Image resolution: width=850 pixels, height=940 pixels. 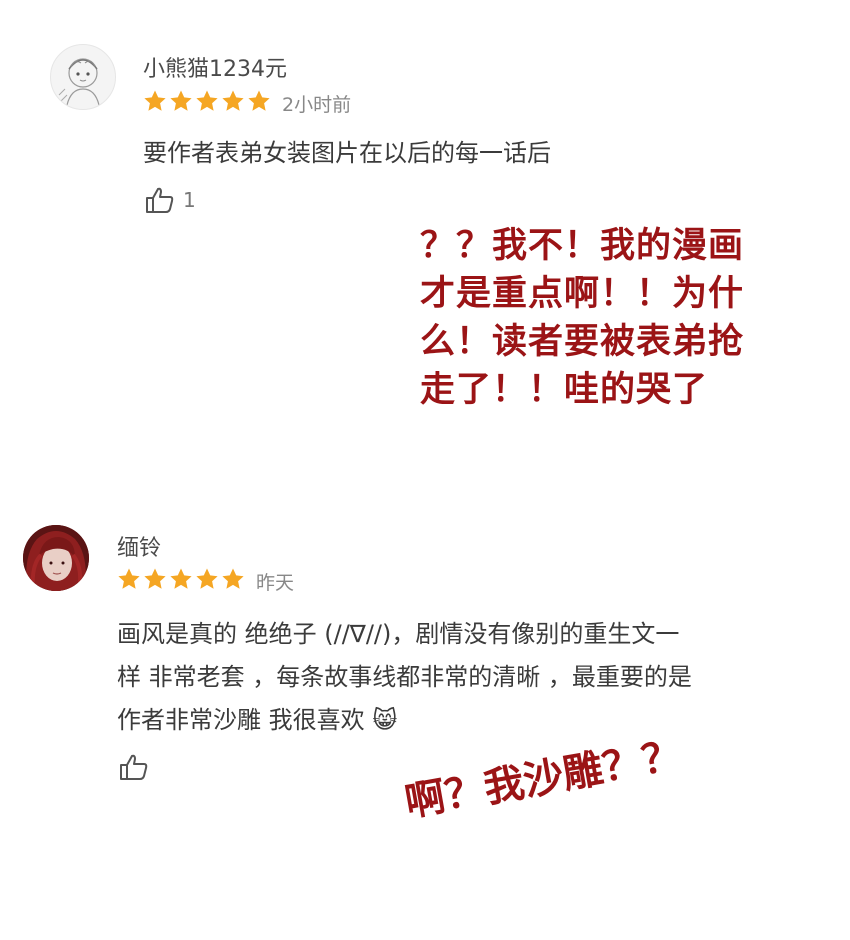 I want to click on comment-text-line: 样 非常老套 ，每条故事线都非常的清晰 ，最重要的是, so click(x=404, y=677).